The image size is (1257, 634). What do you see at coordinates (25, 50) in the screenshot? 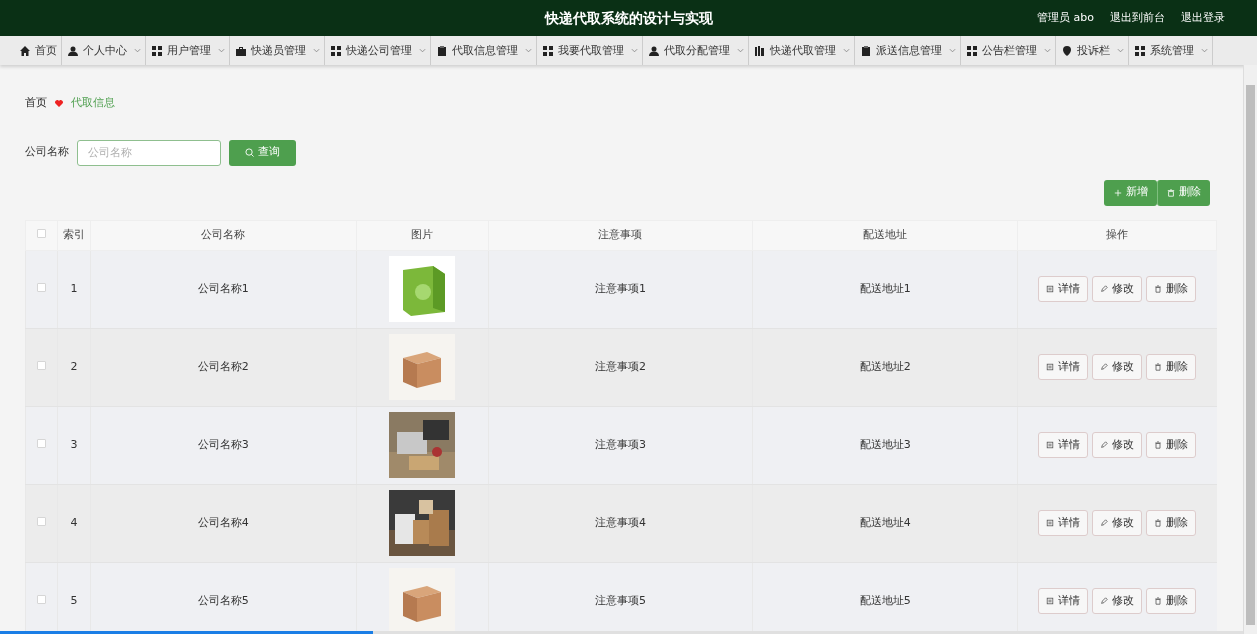
I see `home-icon` at bounding box center [25, 50].